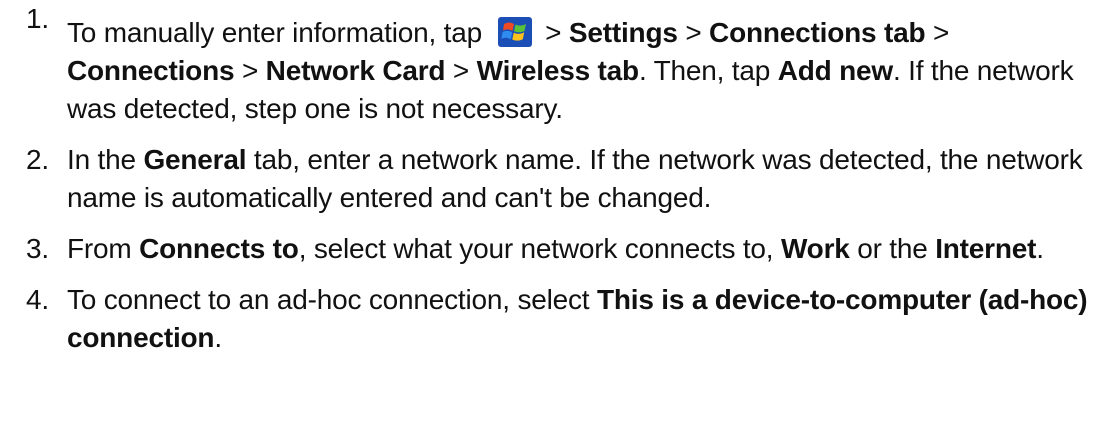  I want to click on step-keyword: Connects to, so click(219, 248).